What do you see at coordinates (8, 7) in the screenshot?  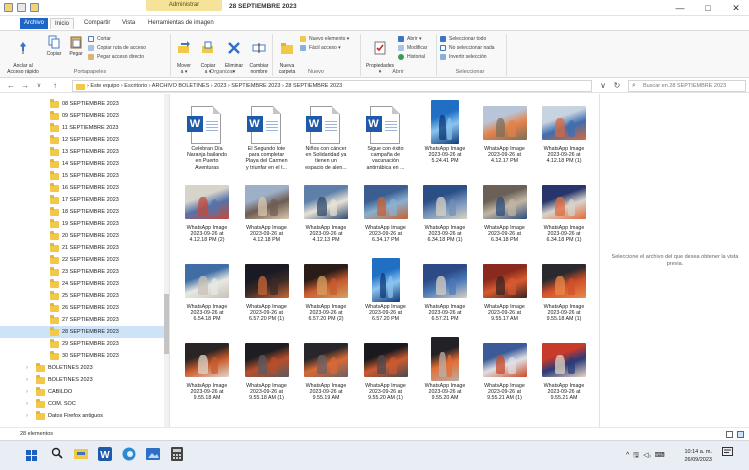 I see `folder-icon` at bounding box center [8, 7].